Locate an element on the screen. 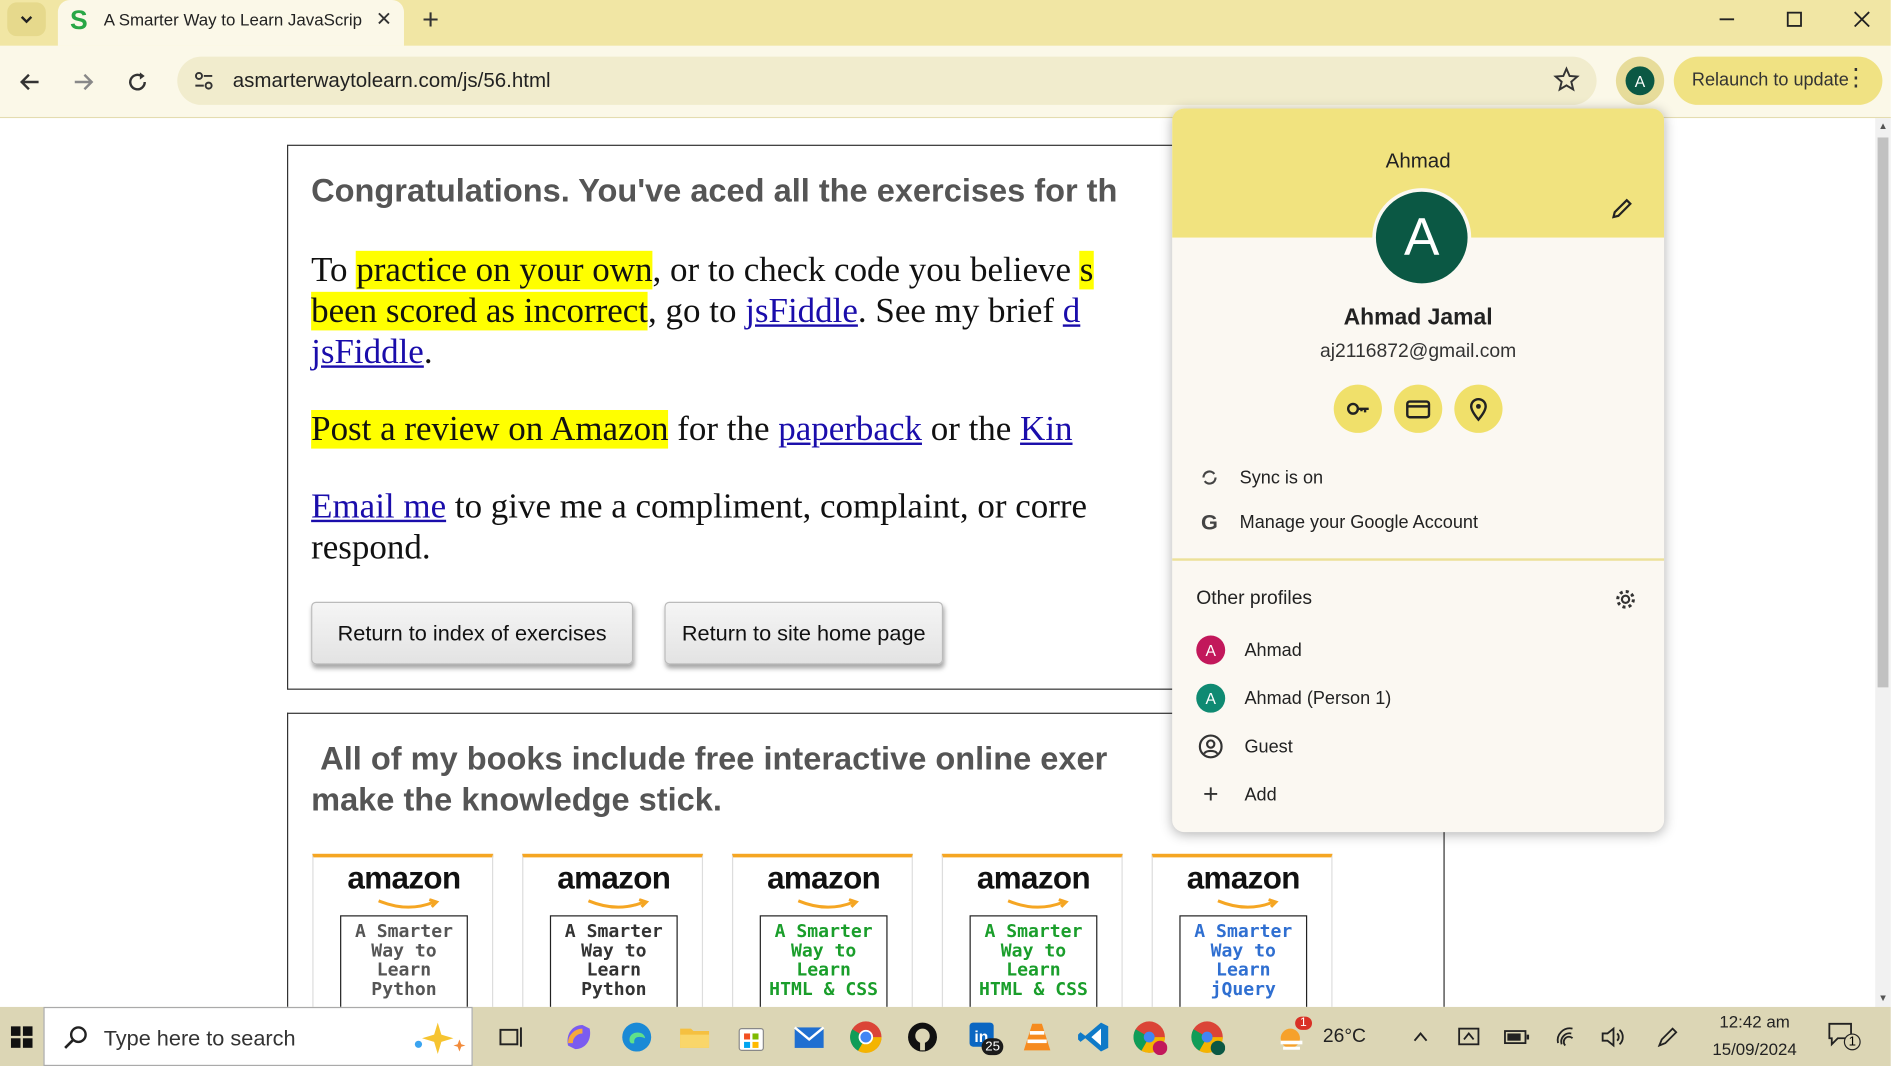 The width and height of the screenshot is (1891, 1066). back-button is located at coordinates (30, 82).